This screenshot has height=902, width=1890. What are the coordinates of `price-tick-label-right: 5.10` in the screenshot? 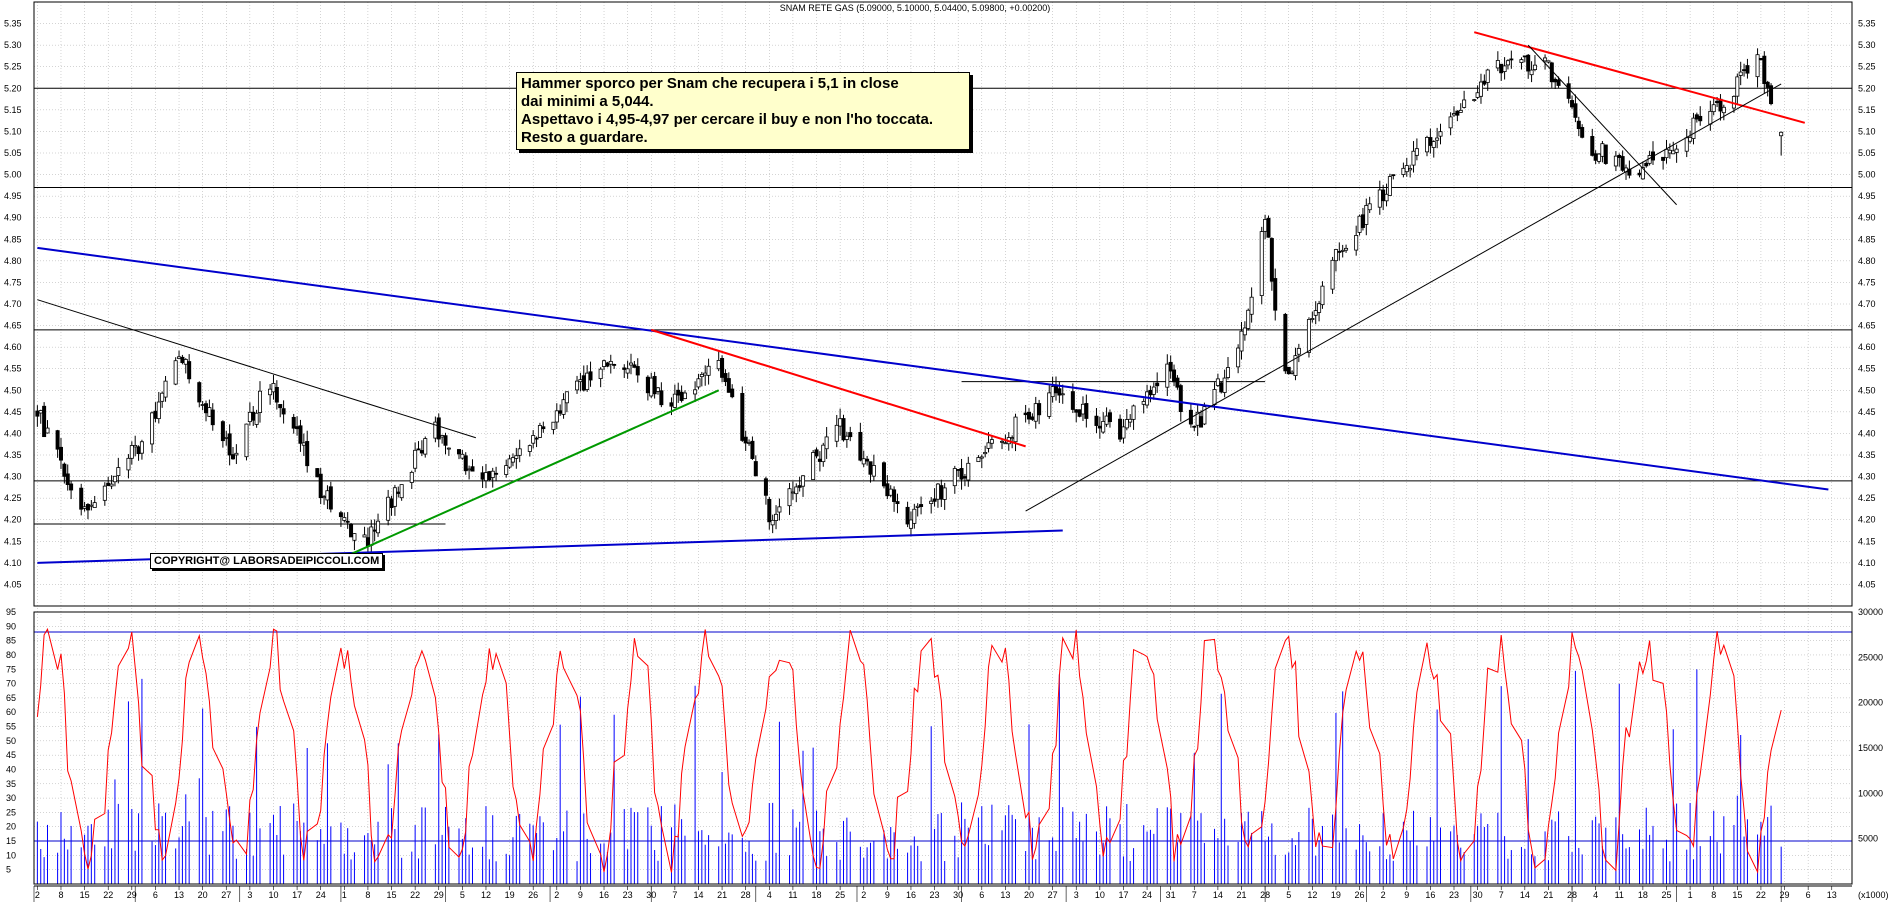 It's located at (1867, 131).